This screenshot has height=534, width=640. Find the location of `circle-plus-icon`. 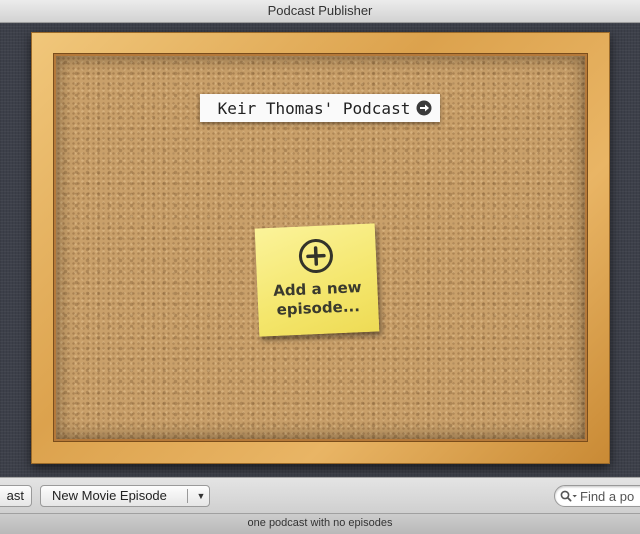

circle-plus-icon is located at coordinates (315, 256).